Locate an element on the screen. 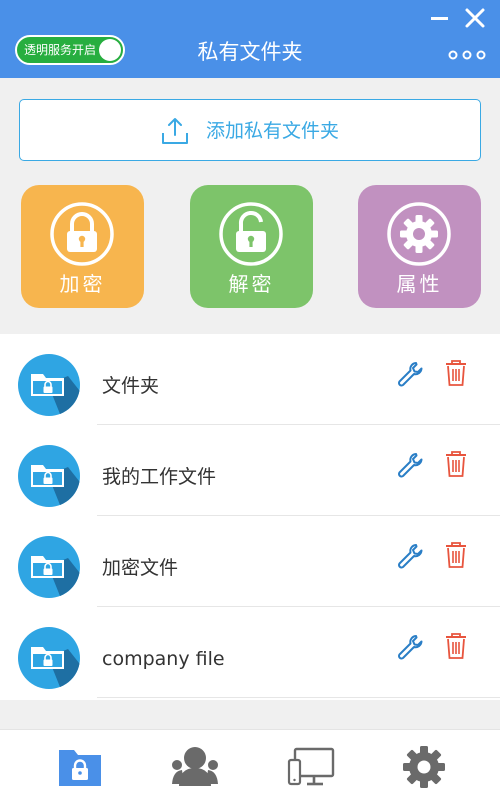 The image size is (500, 800). add-folder-label: 添加私有文件夹 is located at coordinates (273, 131).